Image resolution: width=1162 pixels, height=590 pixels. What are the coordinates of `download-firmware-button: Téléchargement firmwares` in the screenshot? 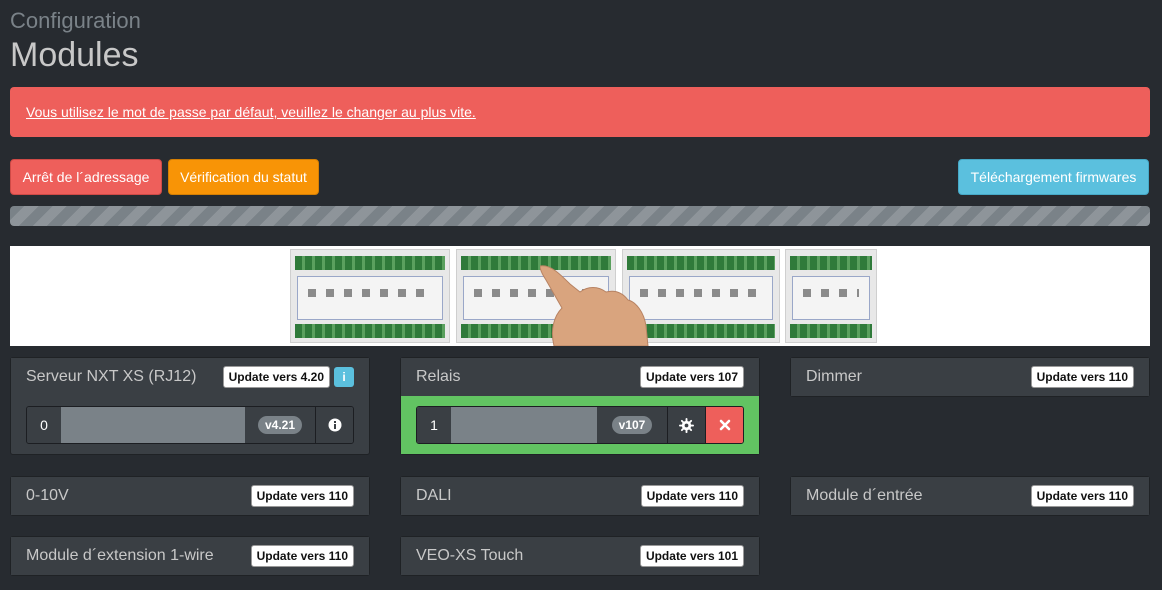 It's located at (1053, 177).